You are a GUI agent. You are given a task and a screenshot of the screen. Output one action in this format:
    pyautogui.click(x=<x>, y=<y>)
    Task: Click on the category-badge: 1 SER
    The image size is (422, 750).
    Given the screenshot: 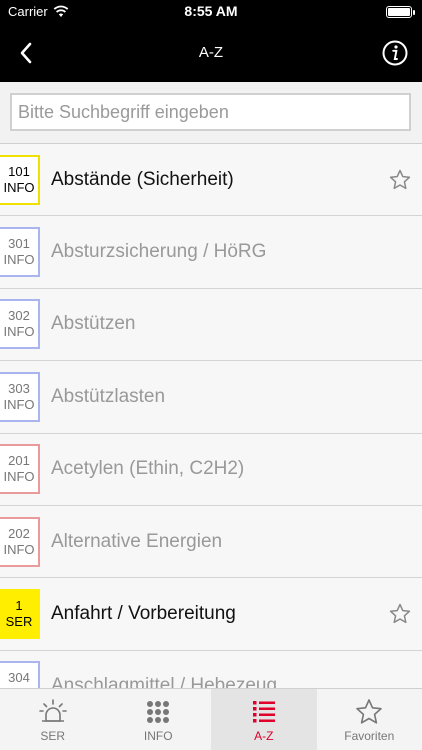 What is the action you would take?
    pyautogui.click(x=20, y=614)
    